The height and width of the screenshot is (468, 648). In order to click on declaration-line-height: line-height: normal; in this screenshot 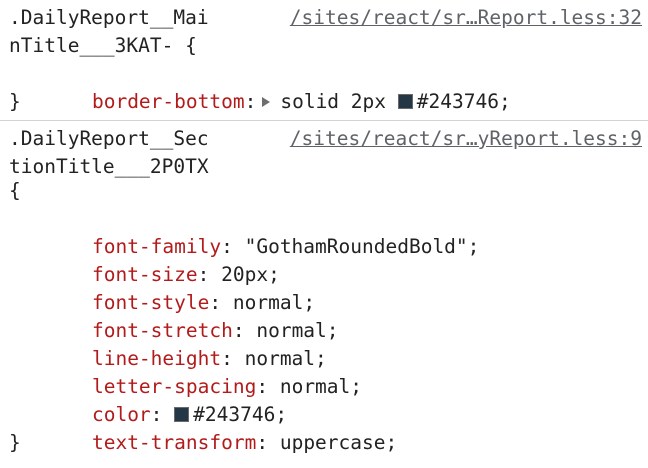, I will do `click(186, 343)`.